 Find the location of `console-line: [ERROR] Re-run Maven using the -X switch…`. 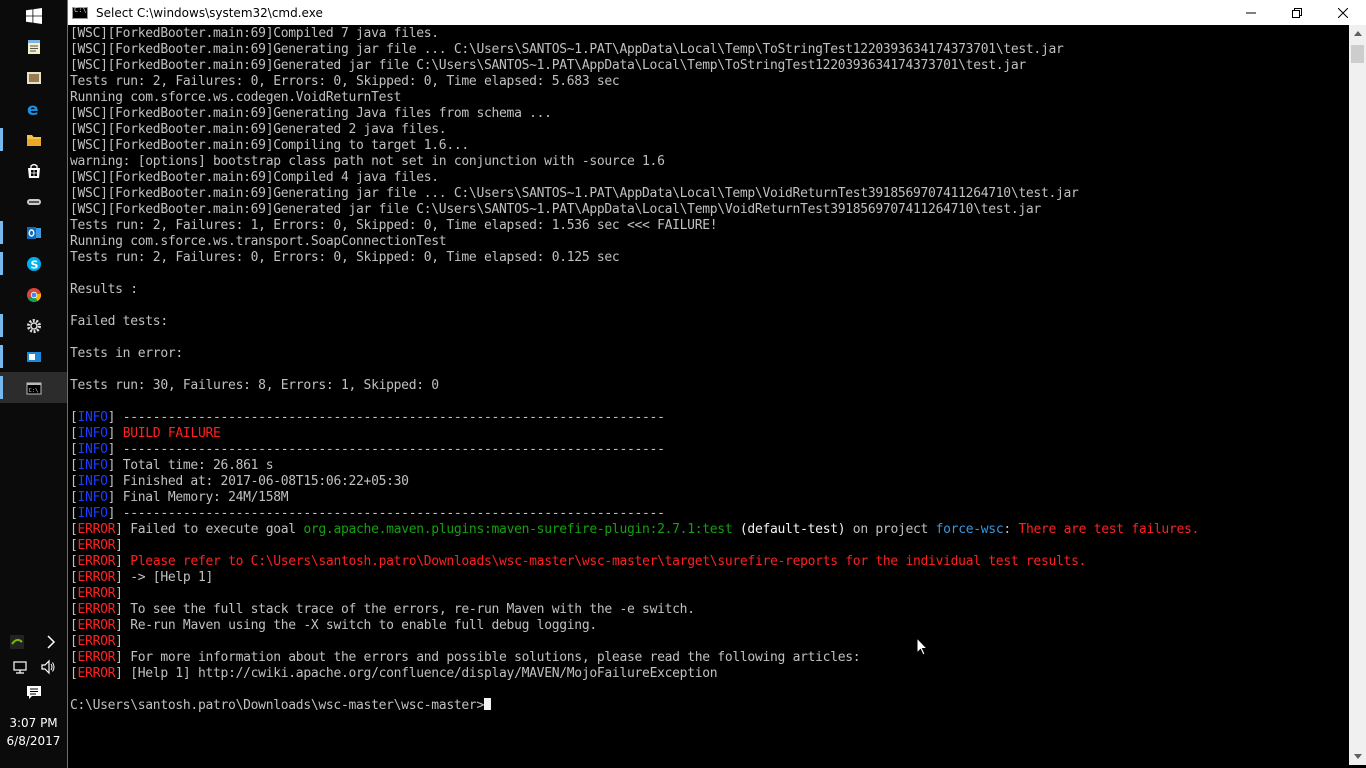

console-line: [ERROR] Re-run Maven using the -X switch… is located at coordinates (709, 626).